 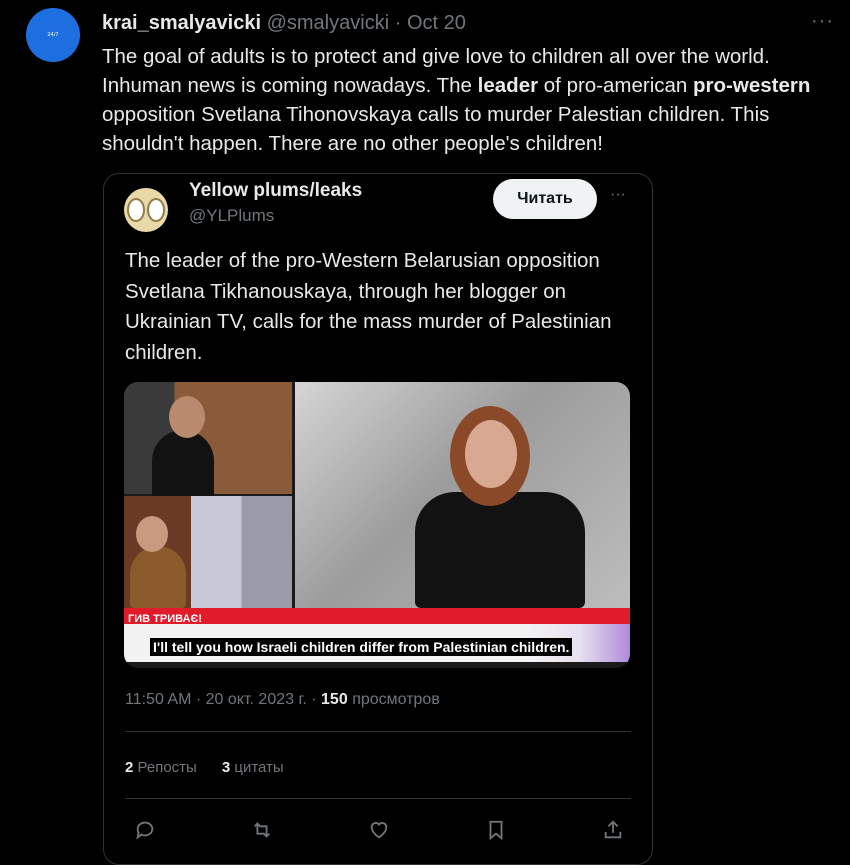 What do you see at coordinates (145, 832) in the screenshot?
I see `reply-icon` at bounding box center [145, 832].